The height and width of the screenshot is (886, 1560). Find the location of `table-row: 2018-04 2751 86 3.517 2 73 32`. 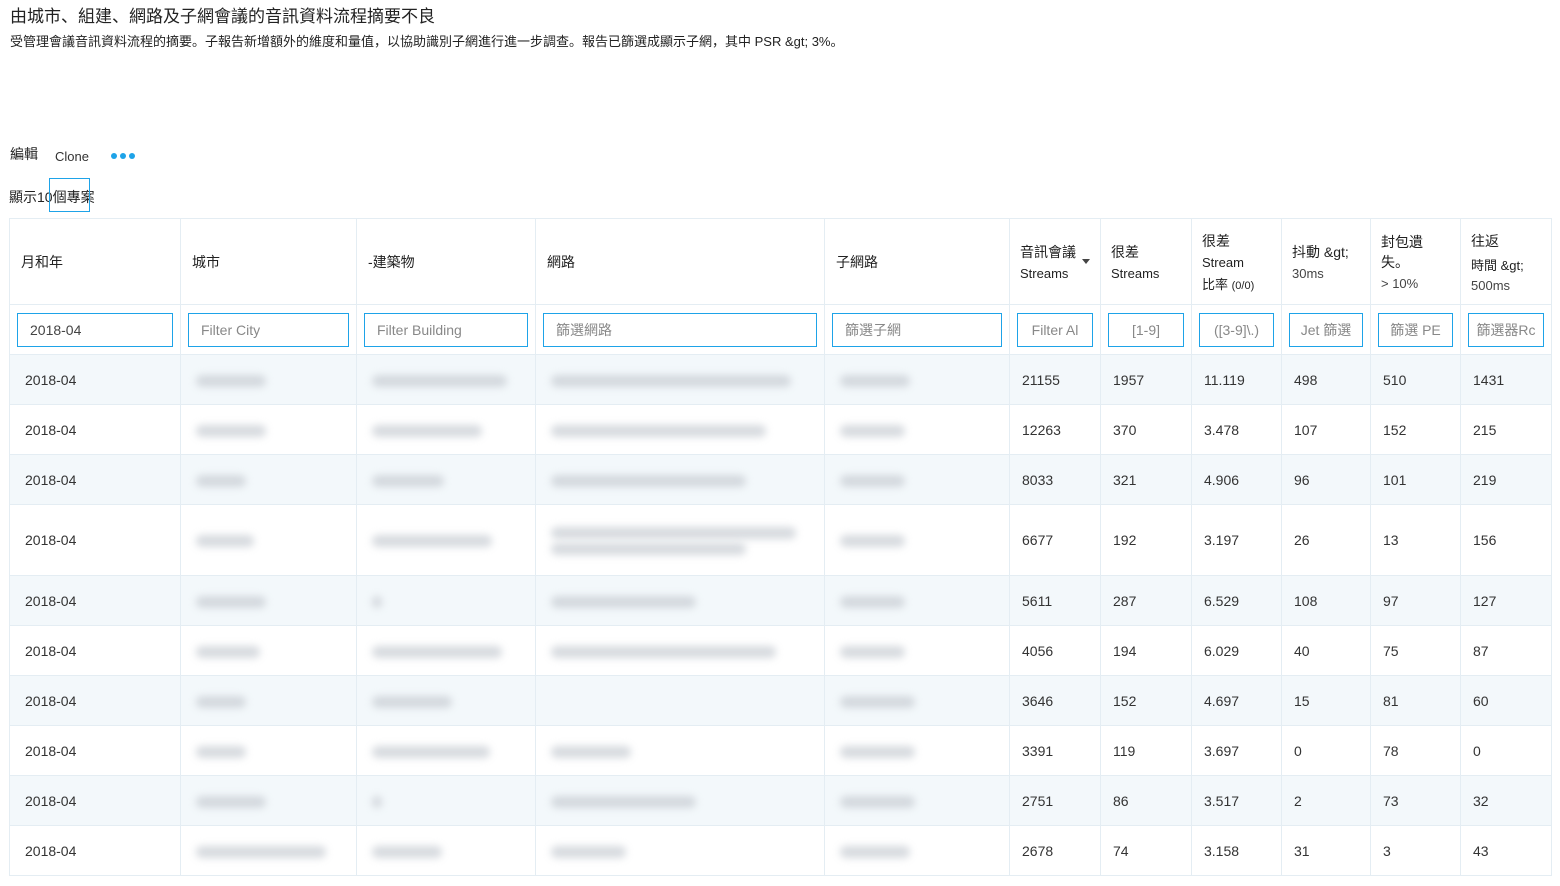

table-row: 2018-04 2751 86 3.517 2 73 32 is located at coordinates (780, 800).